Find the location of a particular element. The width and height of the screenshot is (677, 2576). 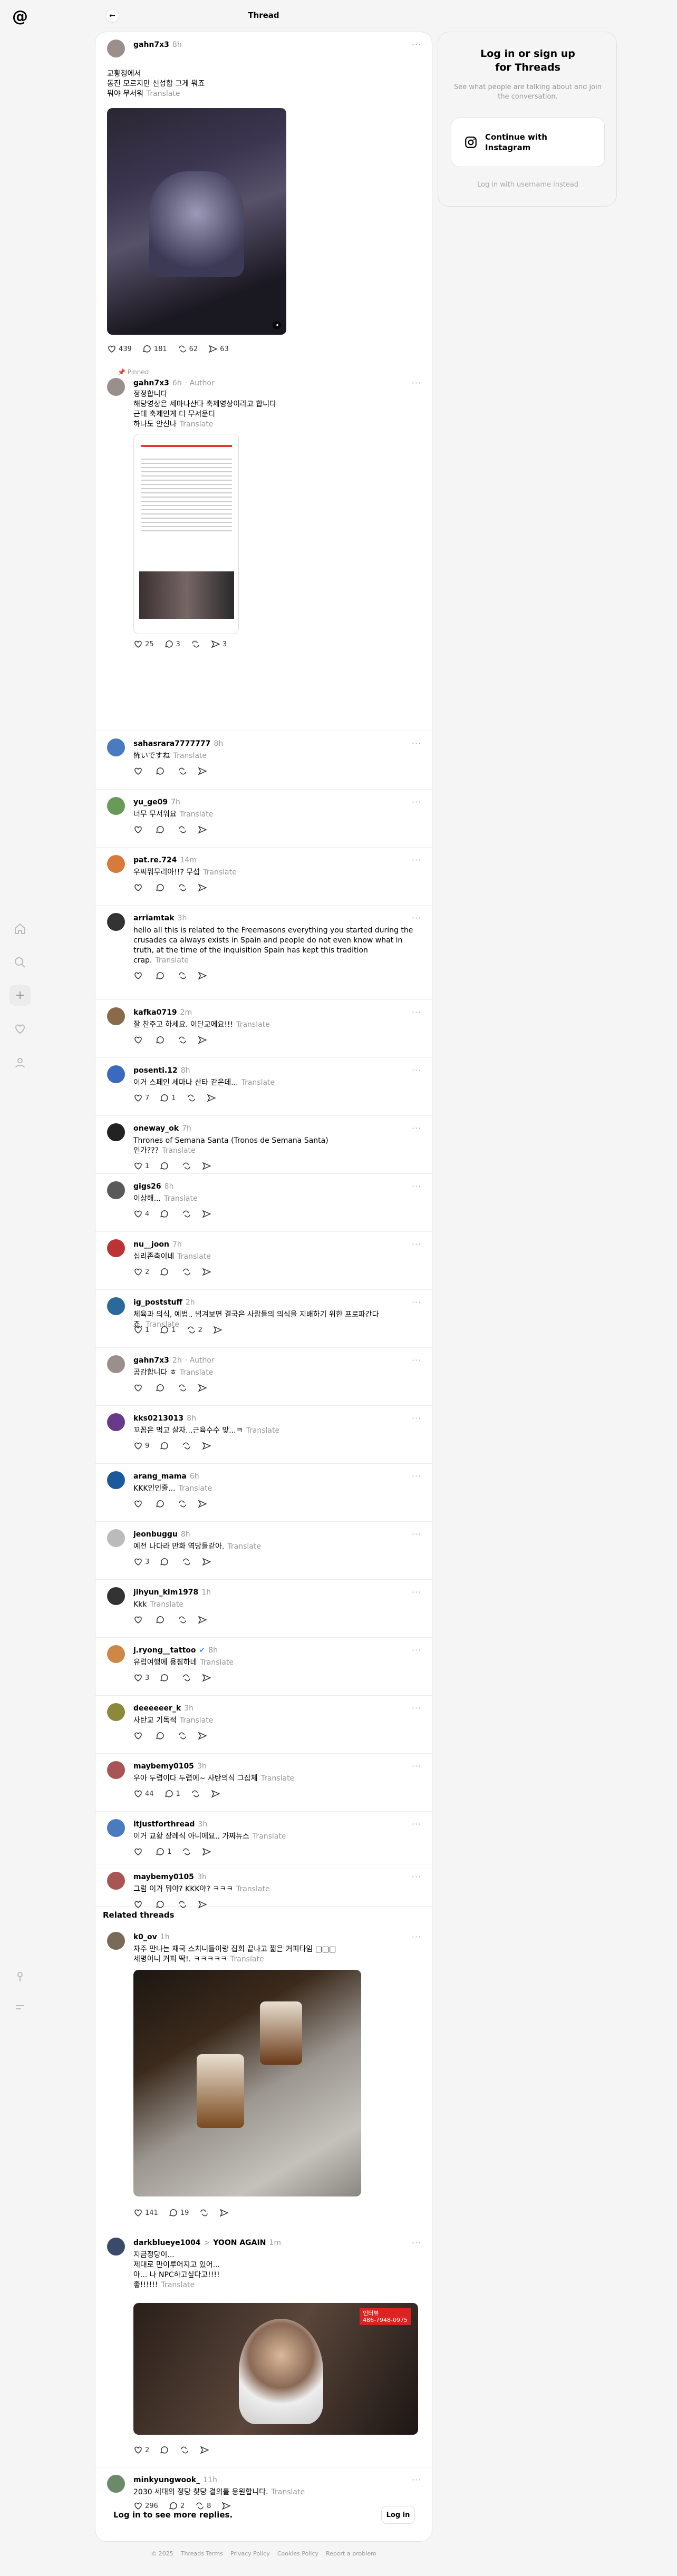

username: minkyungwook_ is located at coordinates (166, 2480).